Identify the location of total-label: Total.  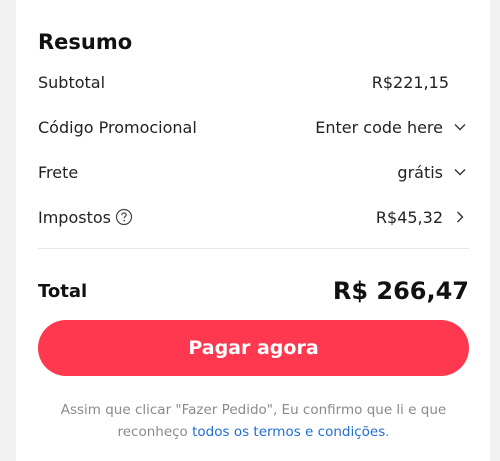
(63, 291).